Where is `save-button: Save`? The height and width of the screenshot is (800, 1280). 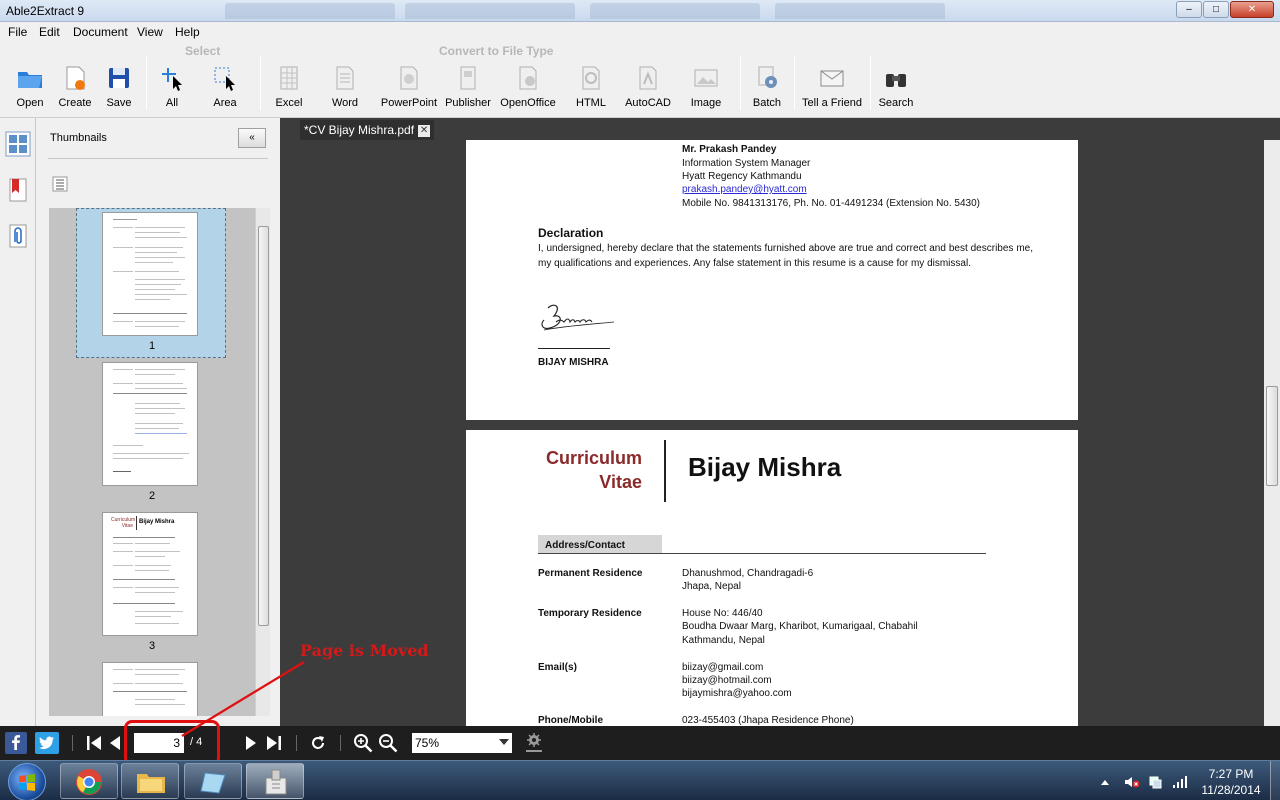 save-button: Save is located at coordinates (119, 89).